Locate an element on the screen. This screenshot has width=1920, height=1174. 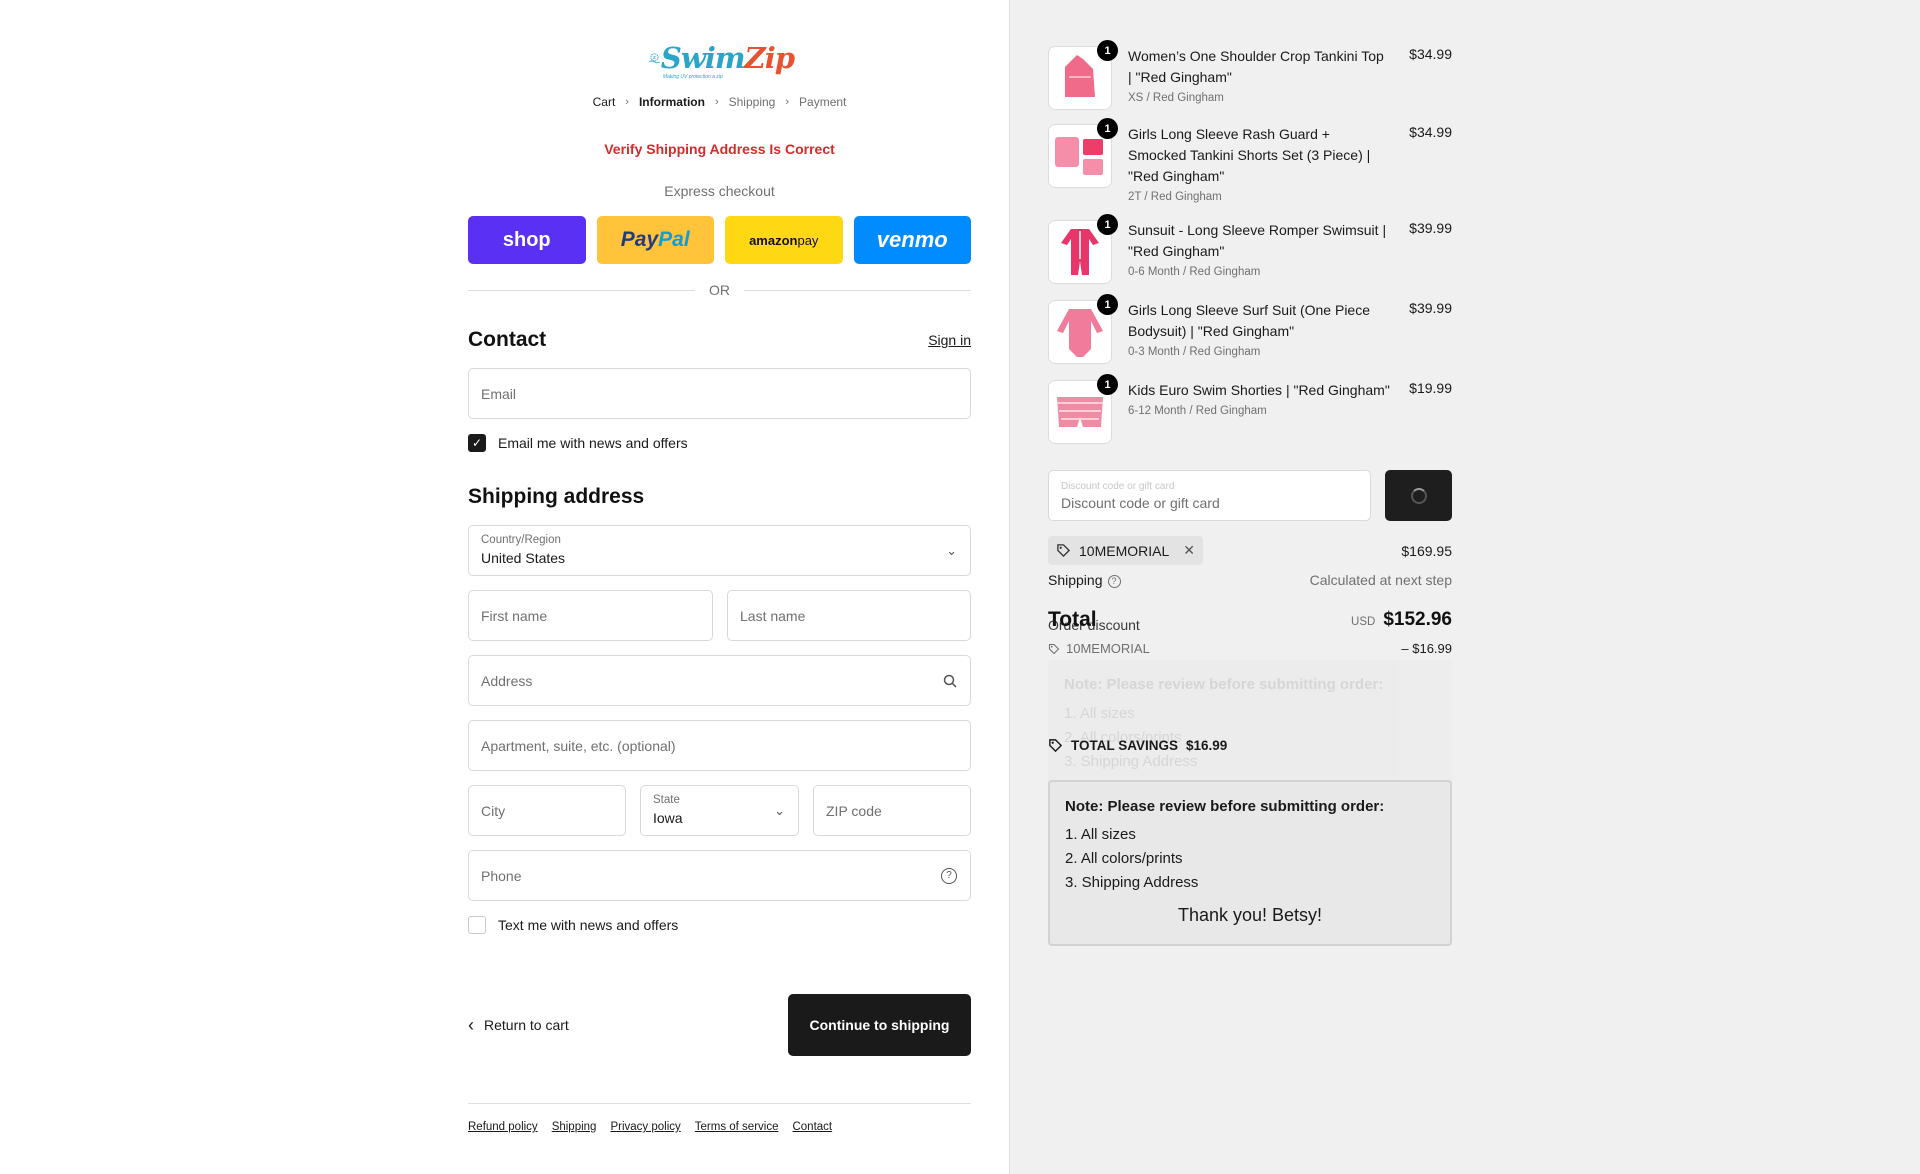
city-field: City is located at coordinates (547, 810).